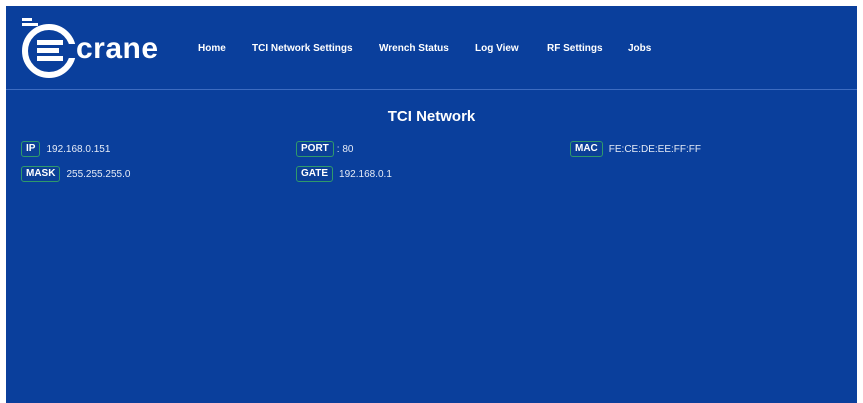  What do you see at coordinates (315, 149) in the screenshot?
I see `port-label: PORT` at bounding box center [315, 149].